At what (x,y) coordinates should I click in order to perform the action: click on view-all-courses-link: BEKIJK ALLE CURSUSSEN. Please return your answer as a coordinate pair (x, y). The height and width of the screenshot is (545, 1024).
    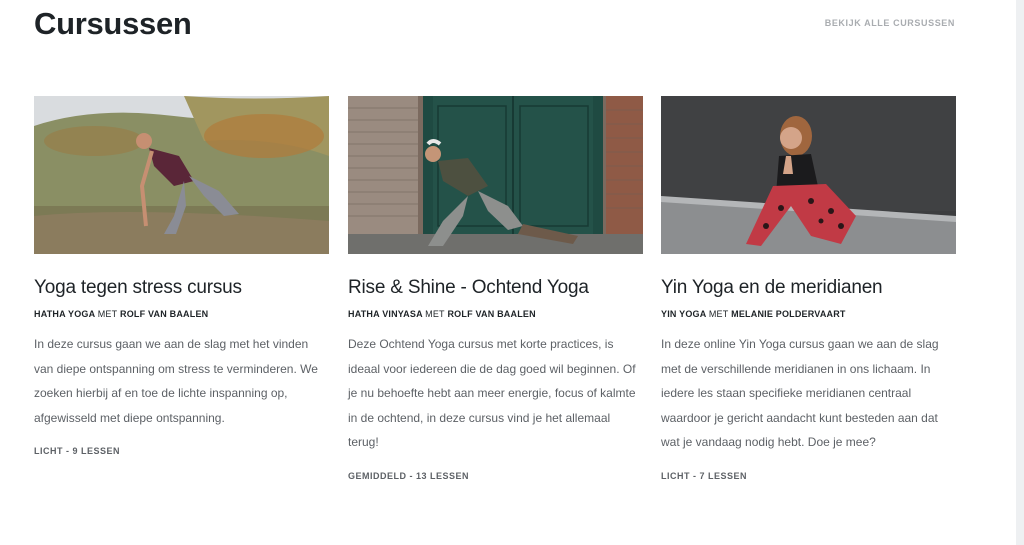
    Looking at the image, I should click on (890, 23).